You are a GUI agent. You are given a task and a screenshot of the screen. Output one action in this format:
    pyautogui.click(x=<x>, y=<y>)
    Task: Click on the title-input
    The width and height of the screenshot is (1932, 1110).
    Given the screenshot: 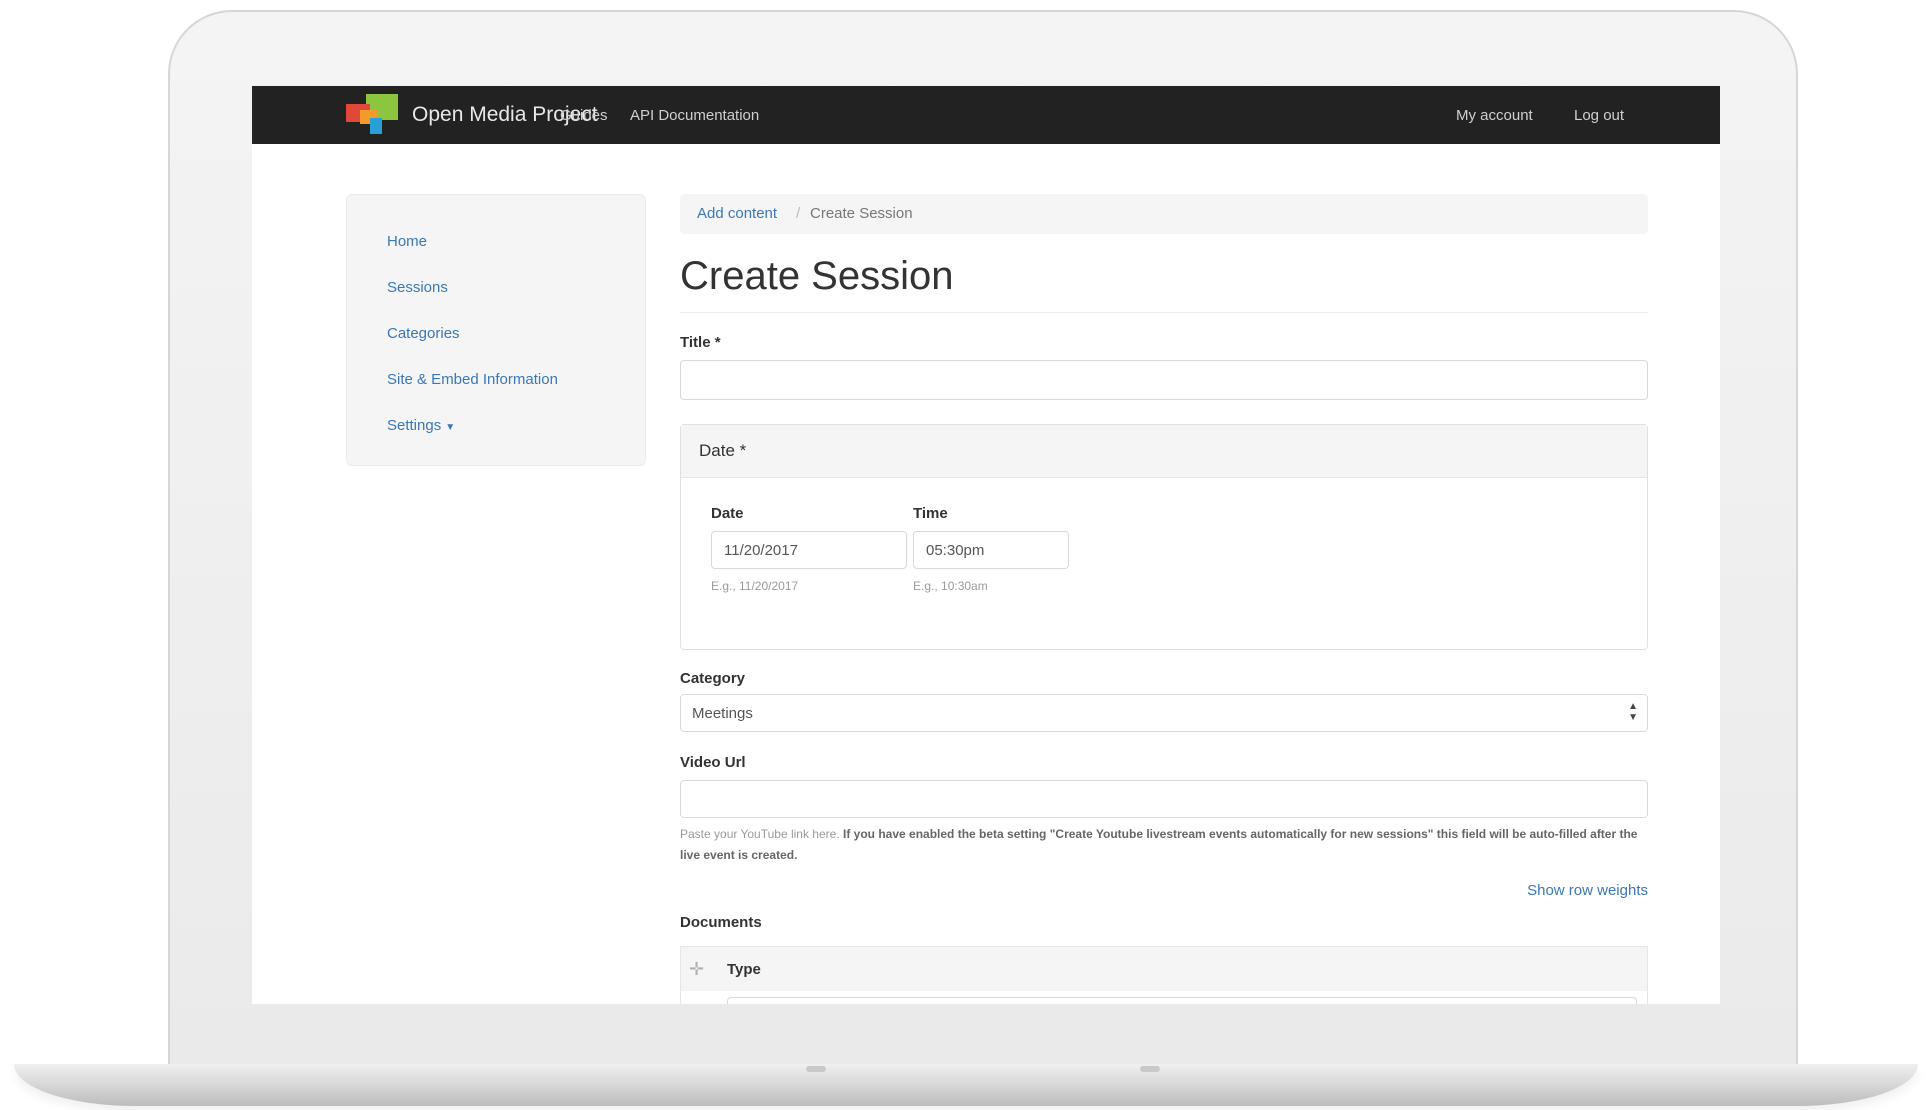 What is the action you would take?
    pyautogui.click(x=1164, y=380)
    